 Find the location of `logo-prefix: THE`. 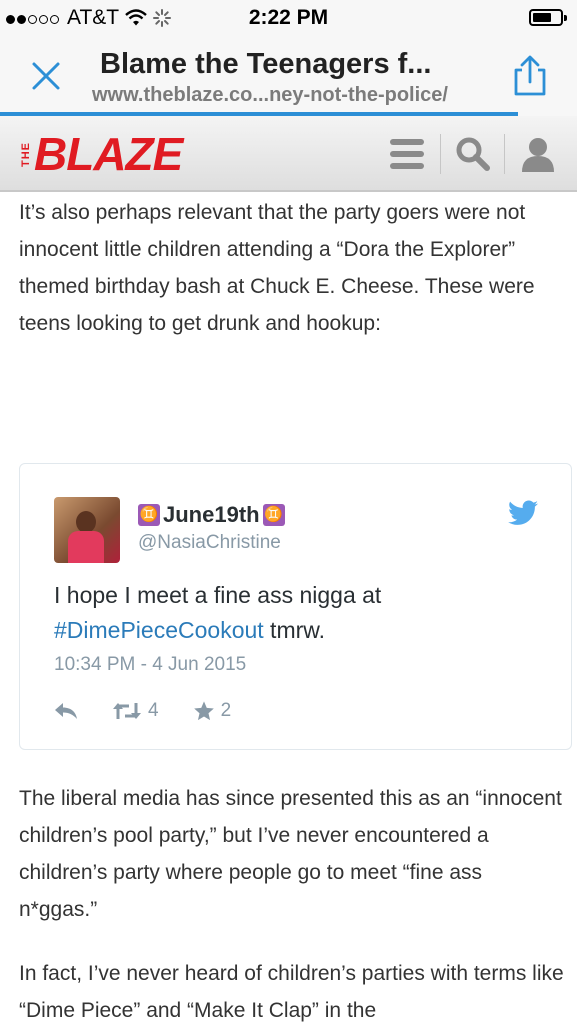

logo-prefix: THE is located at coordinates (26, 154).